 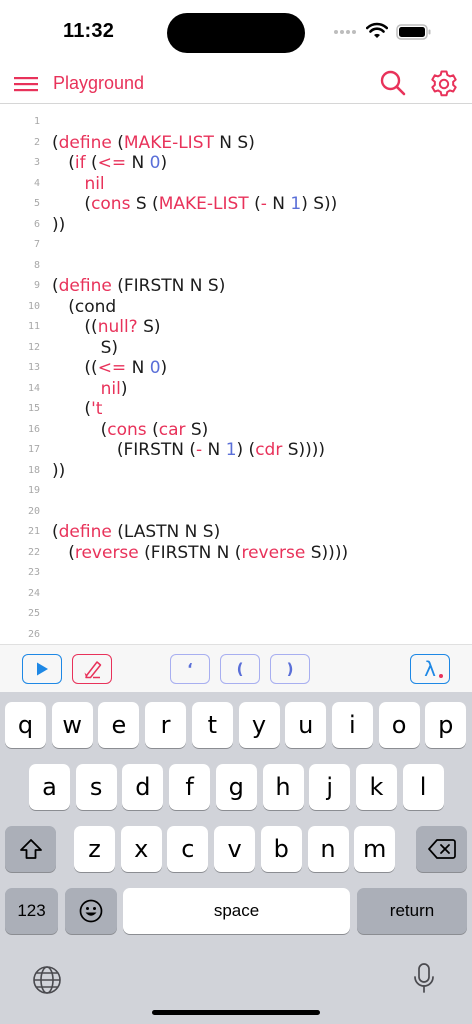 What do you see at coordinates (200, 552) in the screenshot?
I see `line-code: (reverse (FIRSTN N (reverse S))))` at bounding box center [200, 552].